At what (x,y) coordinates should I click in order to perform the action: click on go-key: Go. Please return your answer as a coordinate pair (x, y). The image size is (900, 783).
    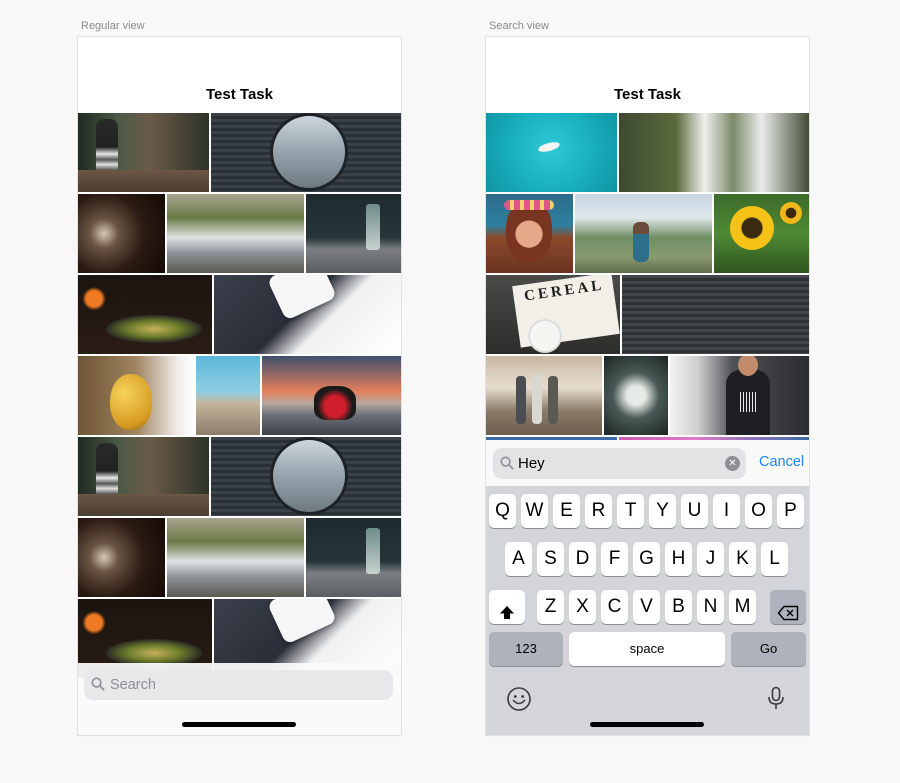
    Looking at the image, I should click on (768, 649).